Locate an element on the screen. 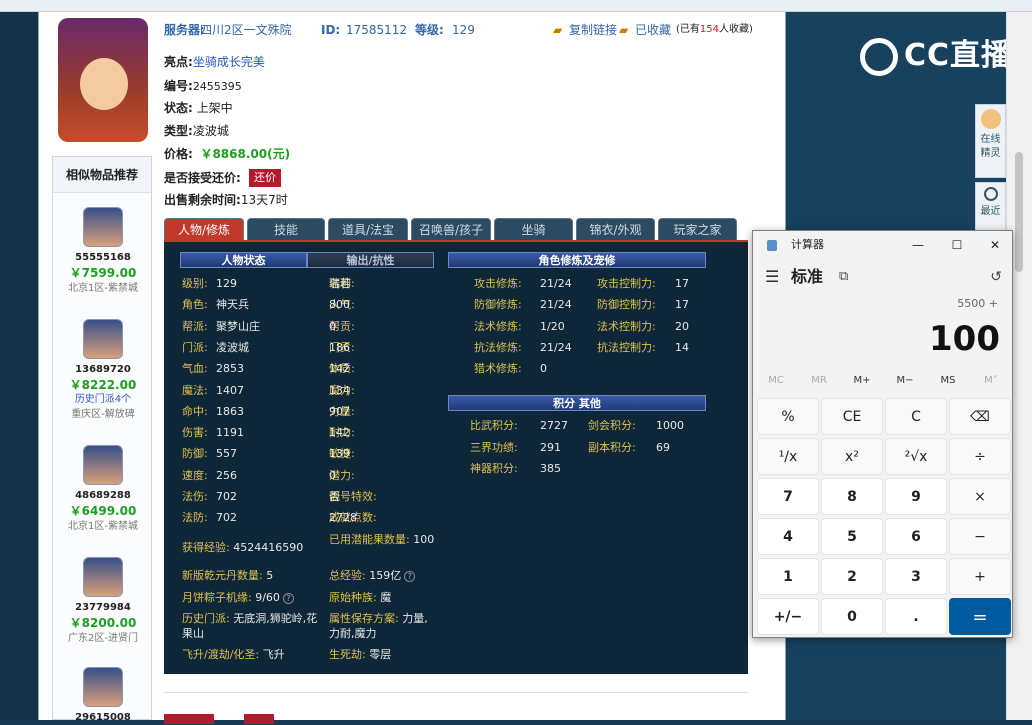  stat-row: 名称:瑞若 is located at coordinates (342, 283).